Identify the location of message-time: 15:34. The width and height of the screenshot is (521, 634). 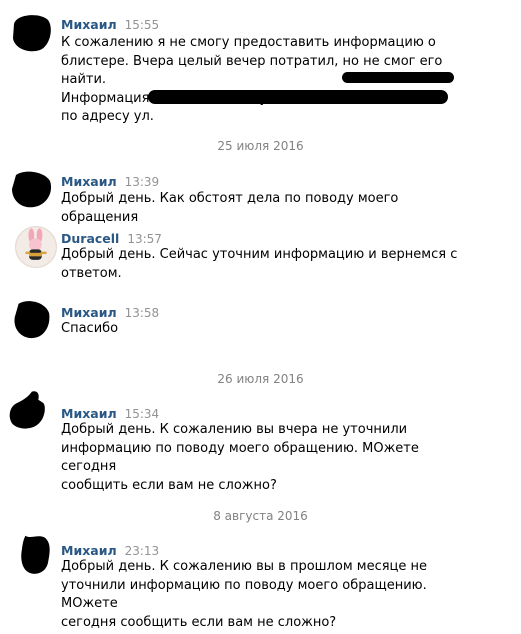
(142, 414).